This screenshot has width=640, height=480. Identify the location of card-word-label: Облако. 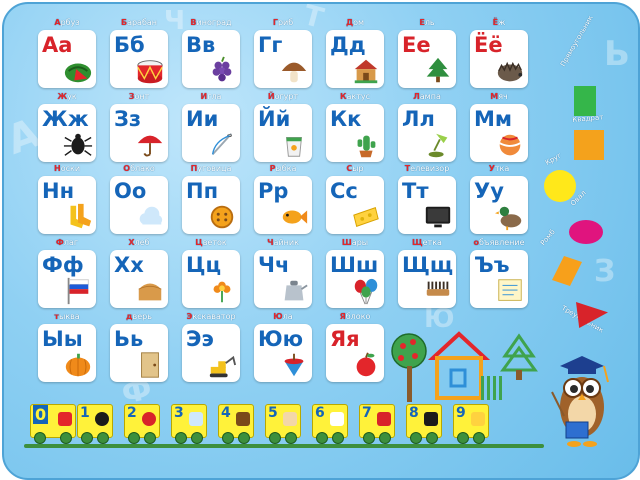
(139, 168).